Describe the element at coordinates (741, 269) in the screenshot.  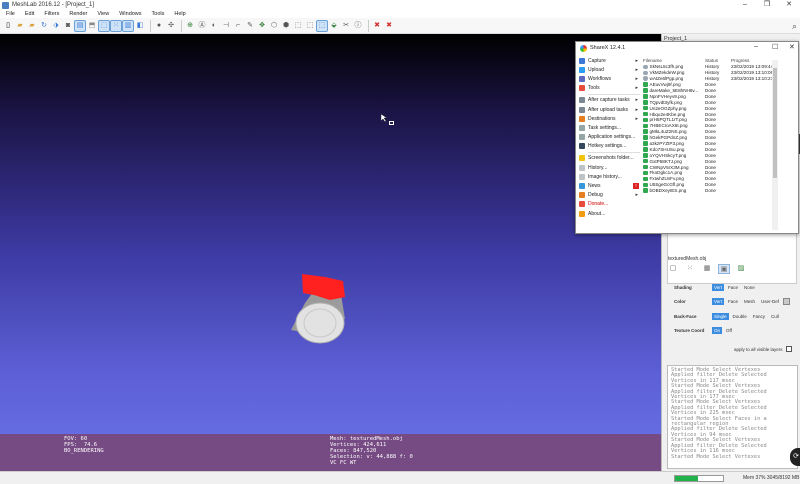
I see `texture-mode-icon: ▨` at that location.